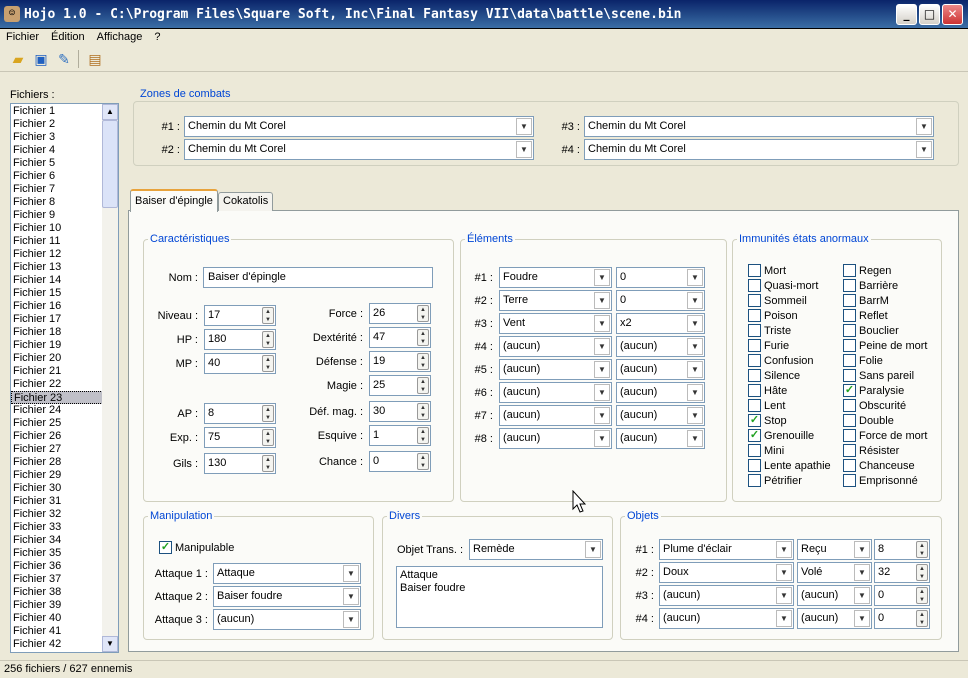 This screenshot has height=678, width=968. Describe the element at coordinates (57, 150) in the screenshot. I see `list-item: Fichier 4` at that location.